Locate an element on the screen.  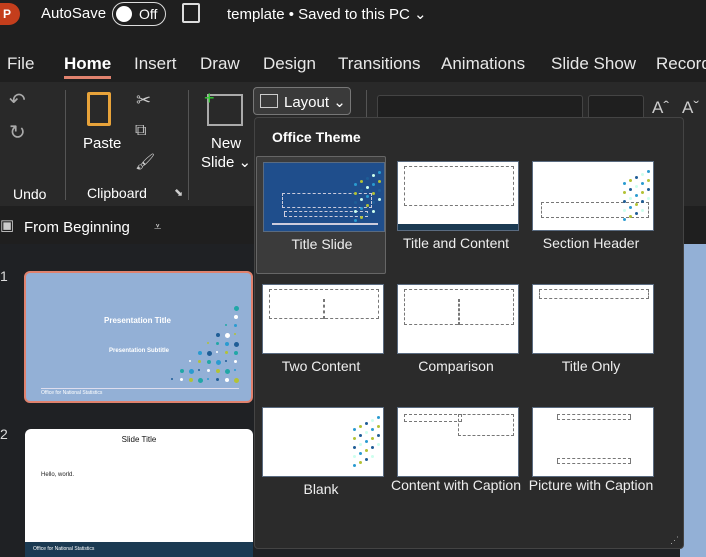
layout-label: Title and Content is located at coordinates (456, 243).